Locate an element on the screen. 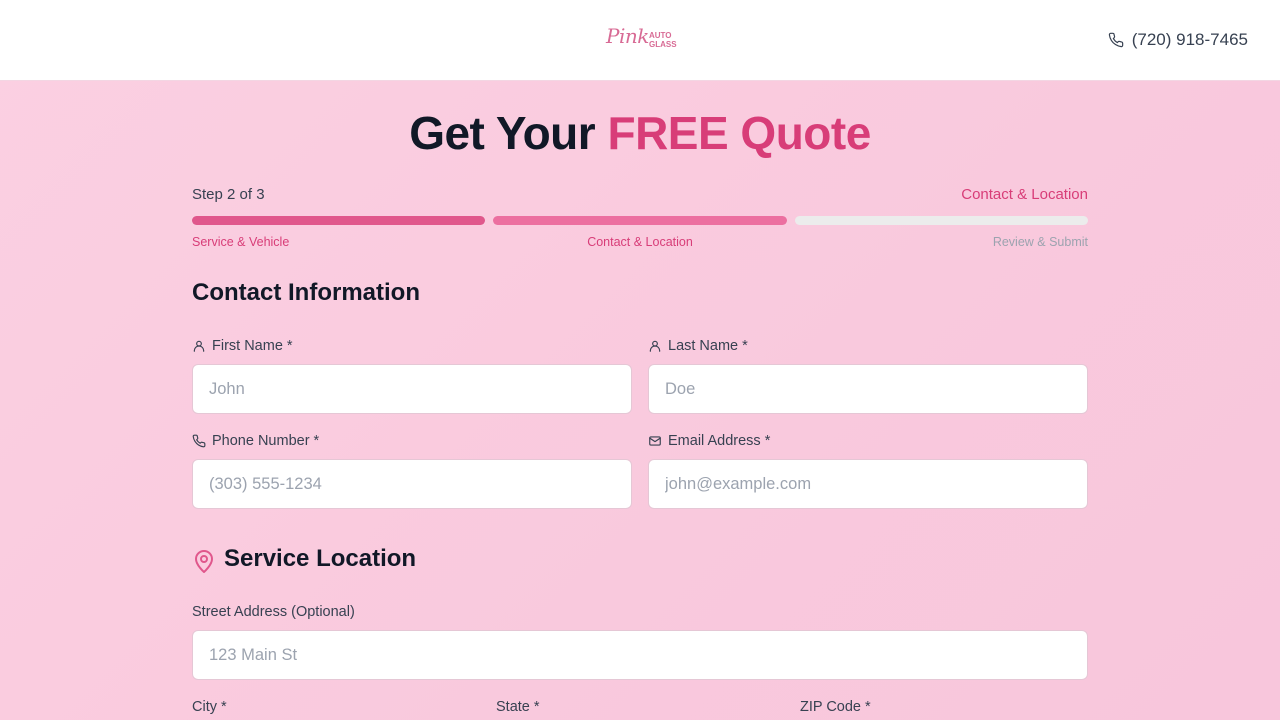 The width and height of the screenshot is (1280, 720). step-indicator: Step 2 of 3 Contact & Location is located at coordinates (640, 196).